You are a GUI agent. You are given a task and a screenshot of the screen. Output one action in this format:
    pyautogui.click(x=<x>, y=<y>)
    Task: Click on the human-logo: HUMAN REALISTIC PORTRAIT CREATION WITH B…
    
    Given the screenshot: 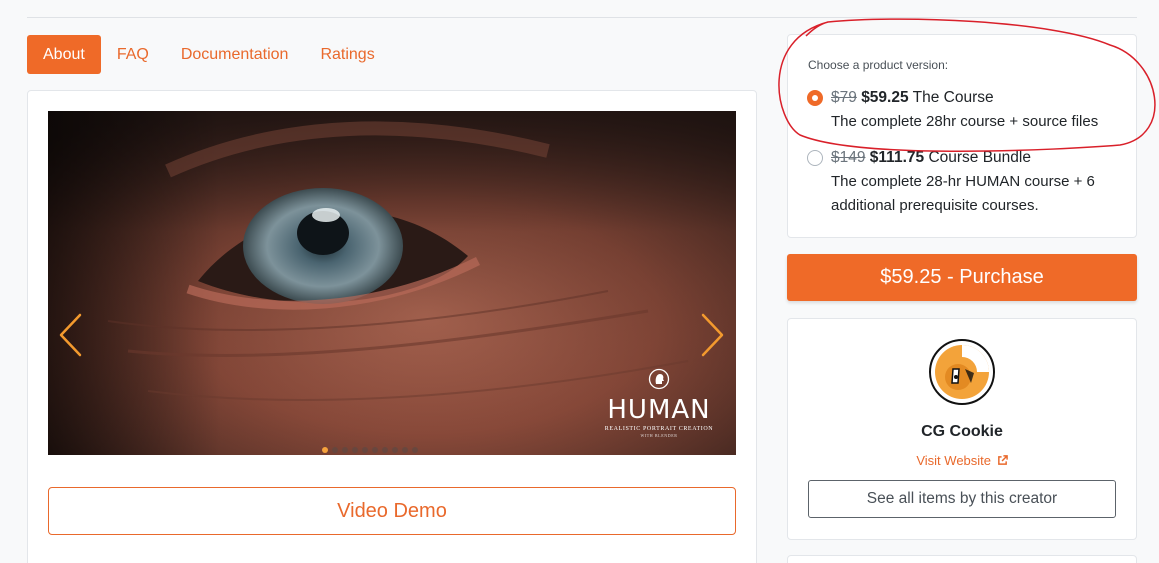 What is the action you would take?
    pyautogui.click(x=659, y=403)
    